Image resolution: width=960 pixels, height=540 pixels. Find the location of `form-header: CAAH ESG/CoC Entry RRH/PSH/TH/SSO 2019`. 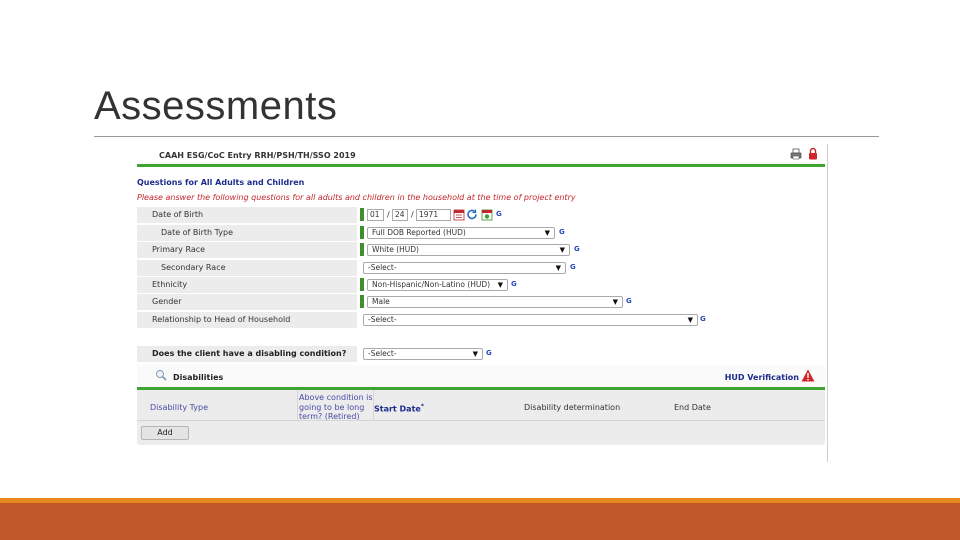

form-header: CAAH ESG/CoC Entry RRH/PSH/TH/SSO 2019 is located at coordinates (482, 155).